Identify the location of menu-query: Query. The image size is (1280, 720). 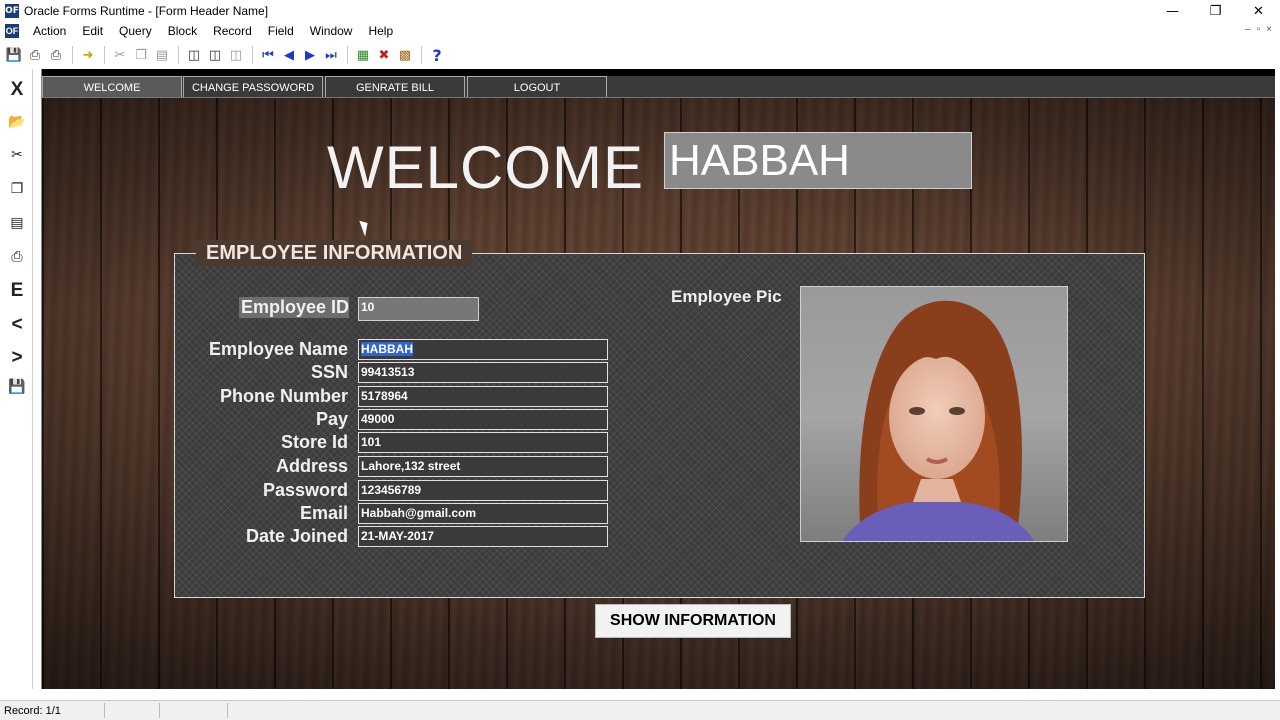
(135, 31).